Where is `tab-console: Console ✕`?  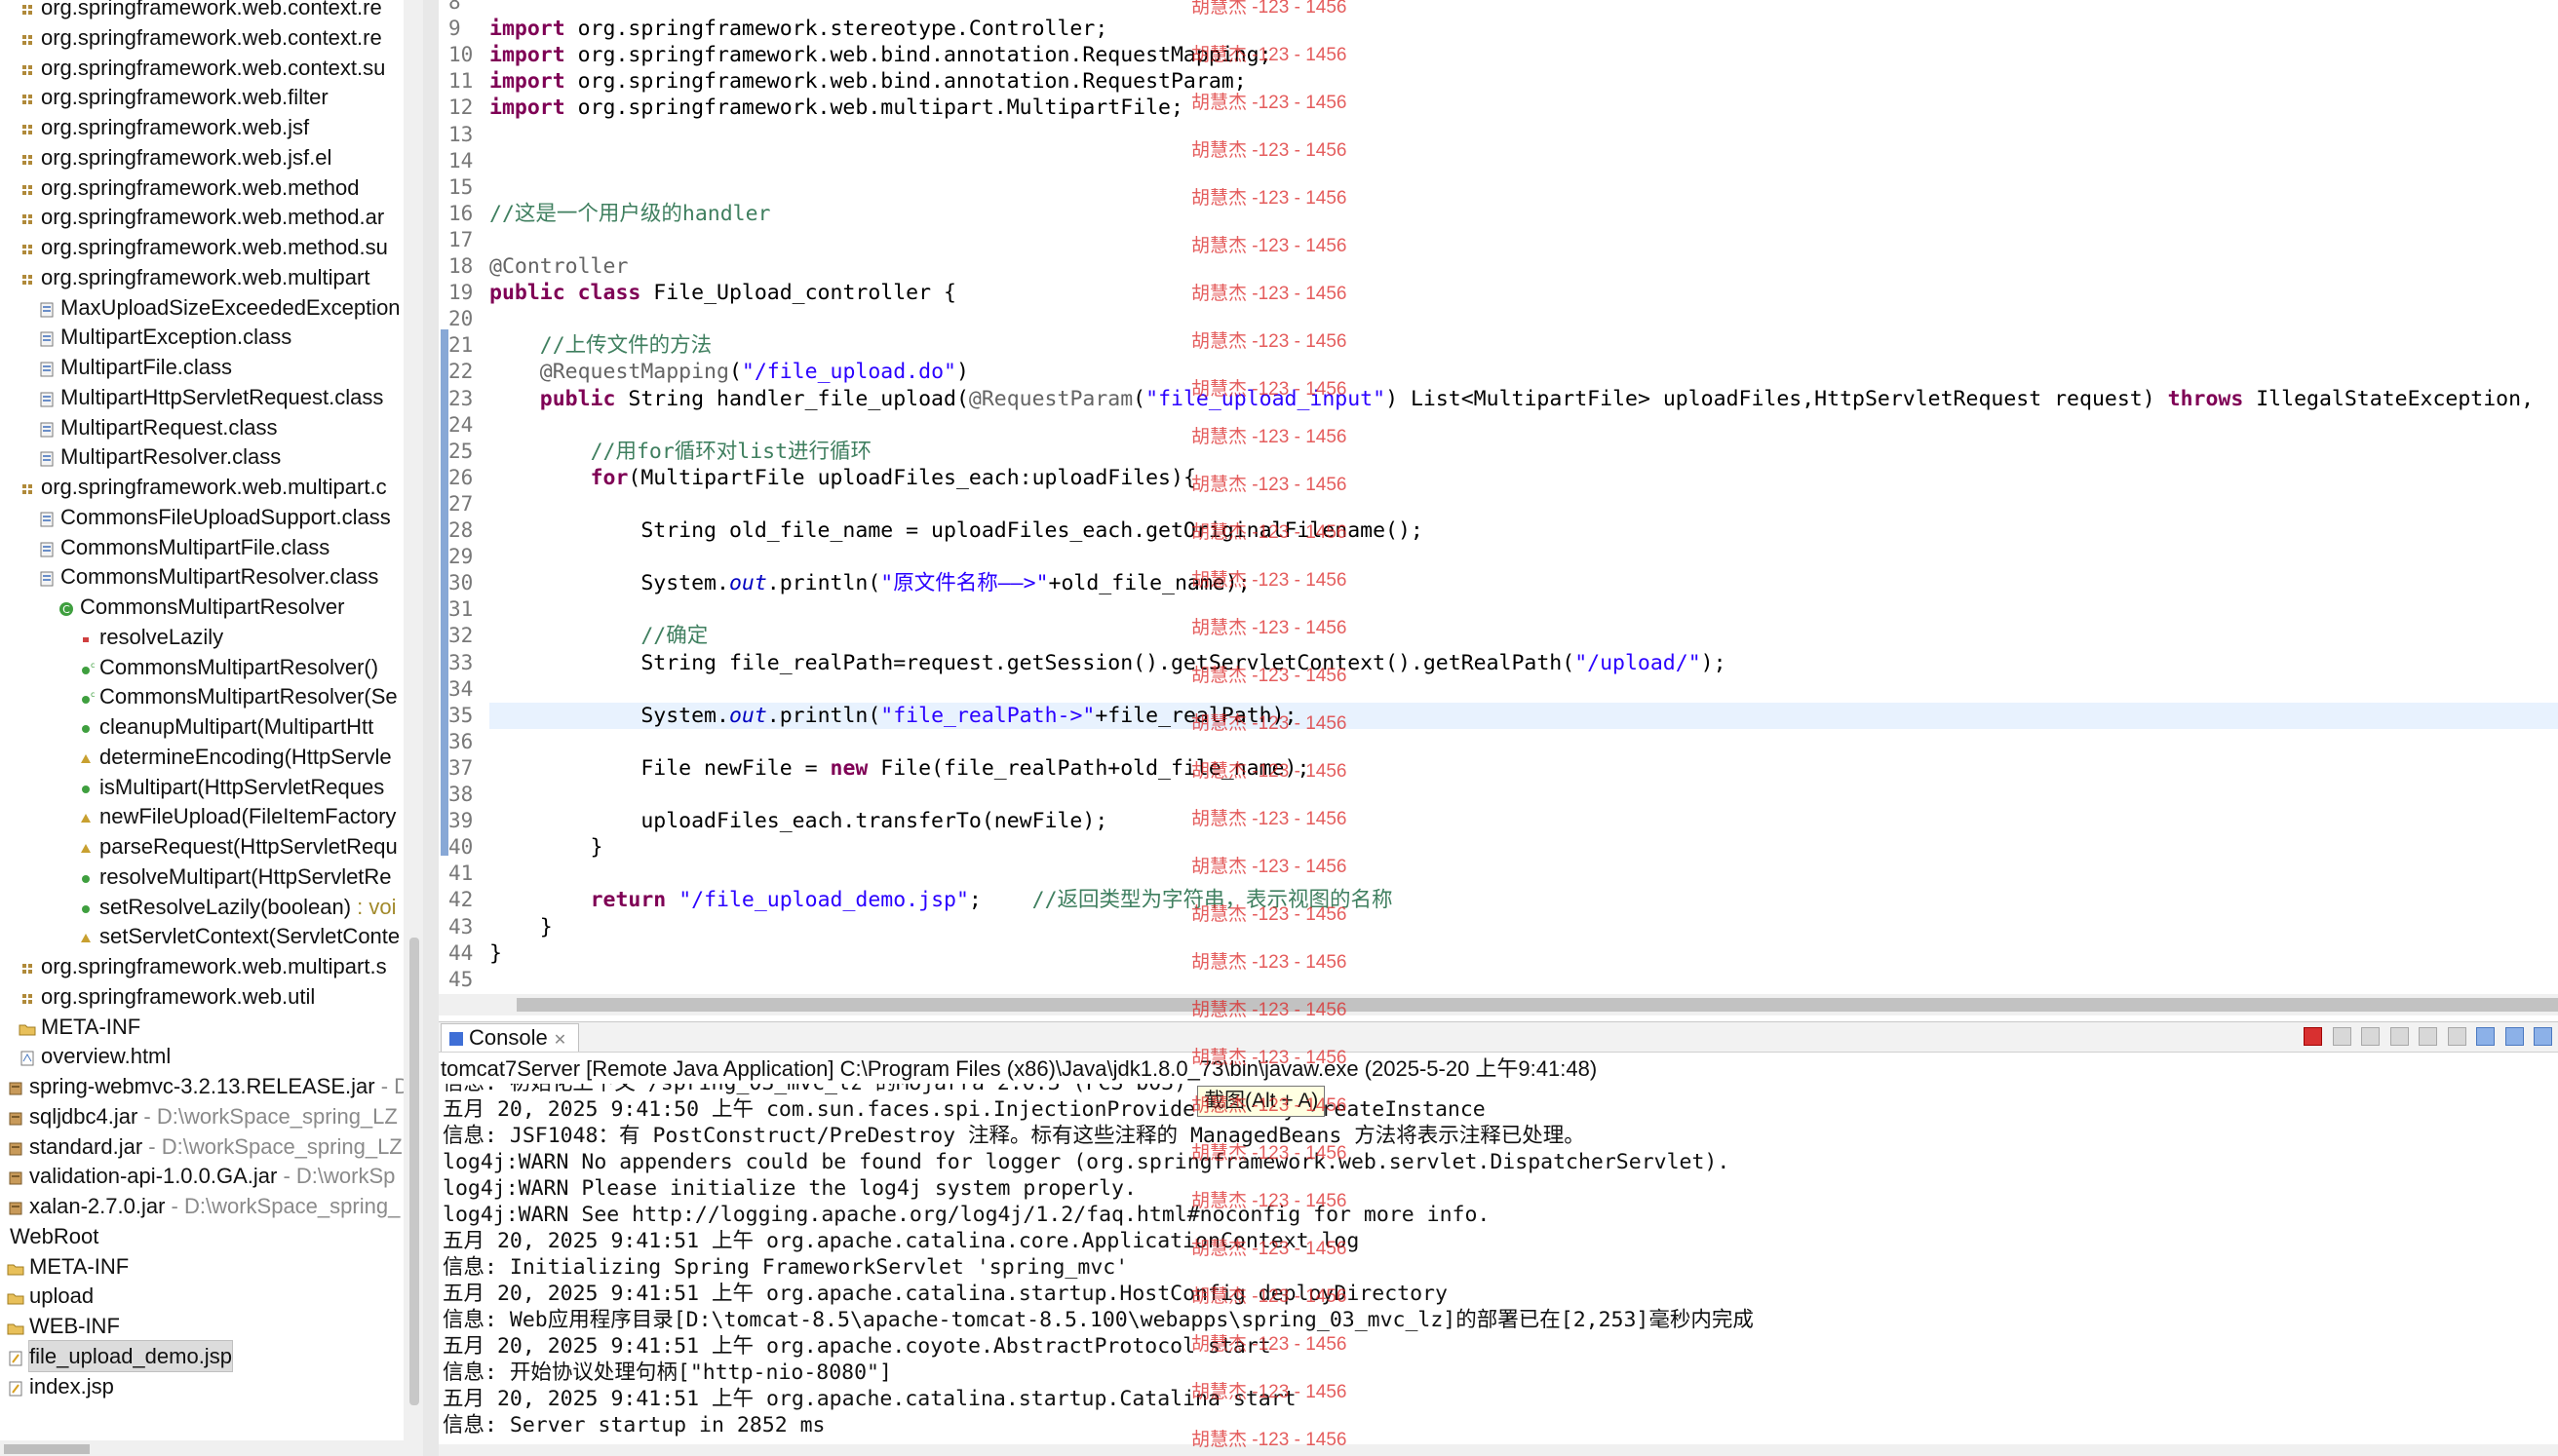
tab-console: Console ✕ is located at coordinates (511, 1037).